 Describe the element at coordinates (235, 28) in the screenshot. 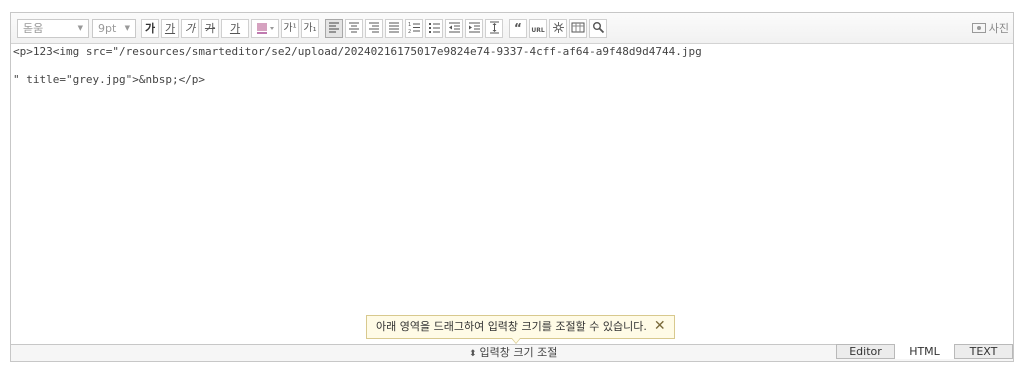

I see `font-color-button: 가` at that location.